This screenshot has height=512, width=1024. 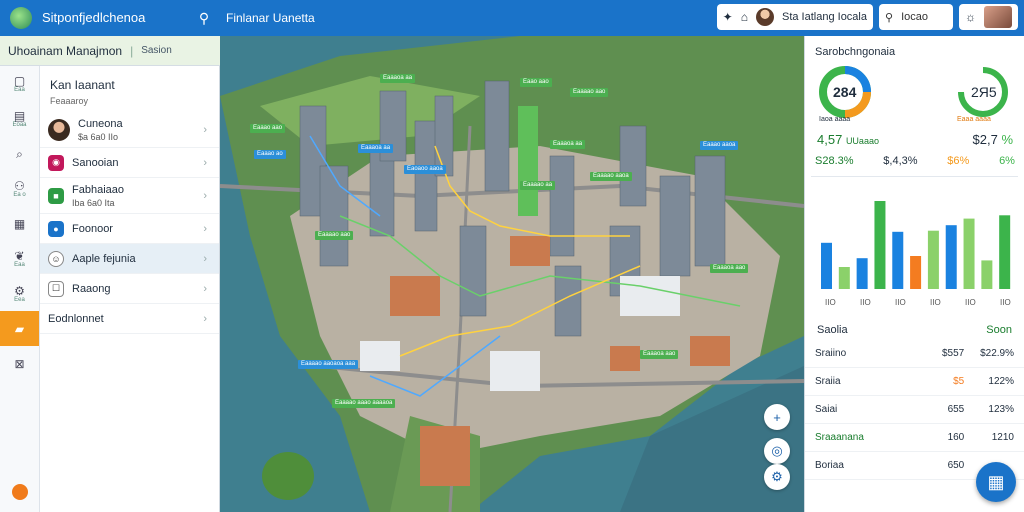 What do you see at coordinates (129, 229) in the screenshot?
I see `list-item: ● Foonoor ›` at bounding box center [129, 229].